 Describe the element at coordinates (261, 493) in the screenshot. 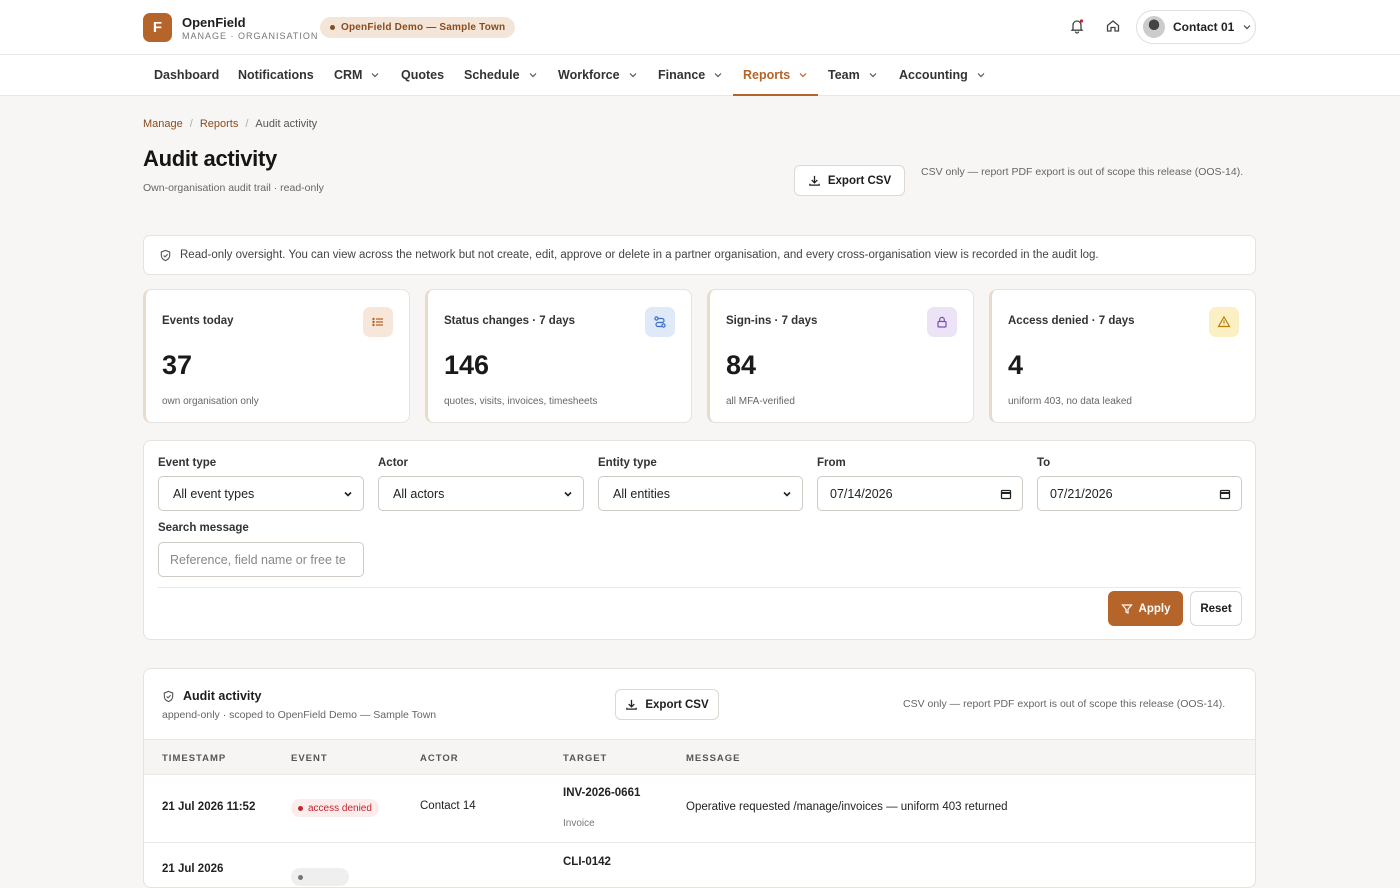

I see `event-type-select: All event types` at that location.